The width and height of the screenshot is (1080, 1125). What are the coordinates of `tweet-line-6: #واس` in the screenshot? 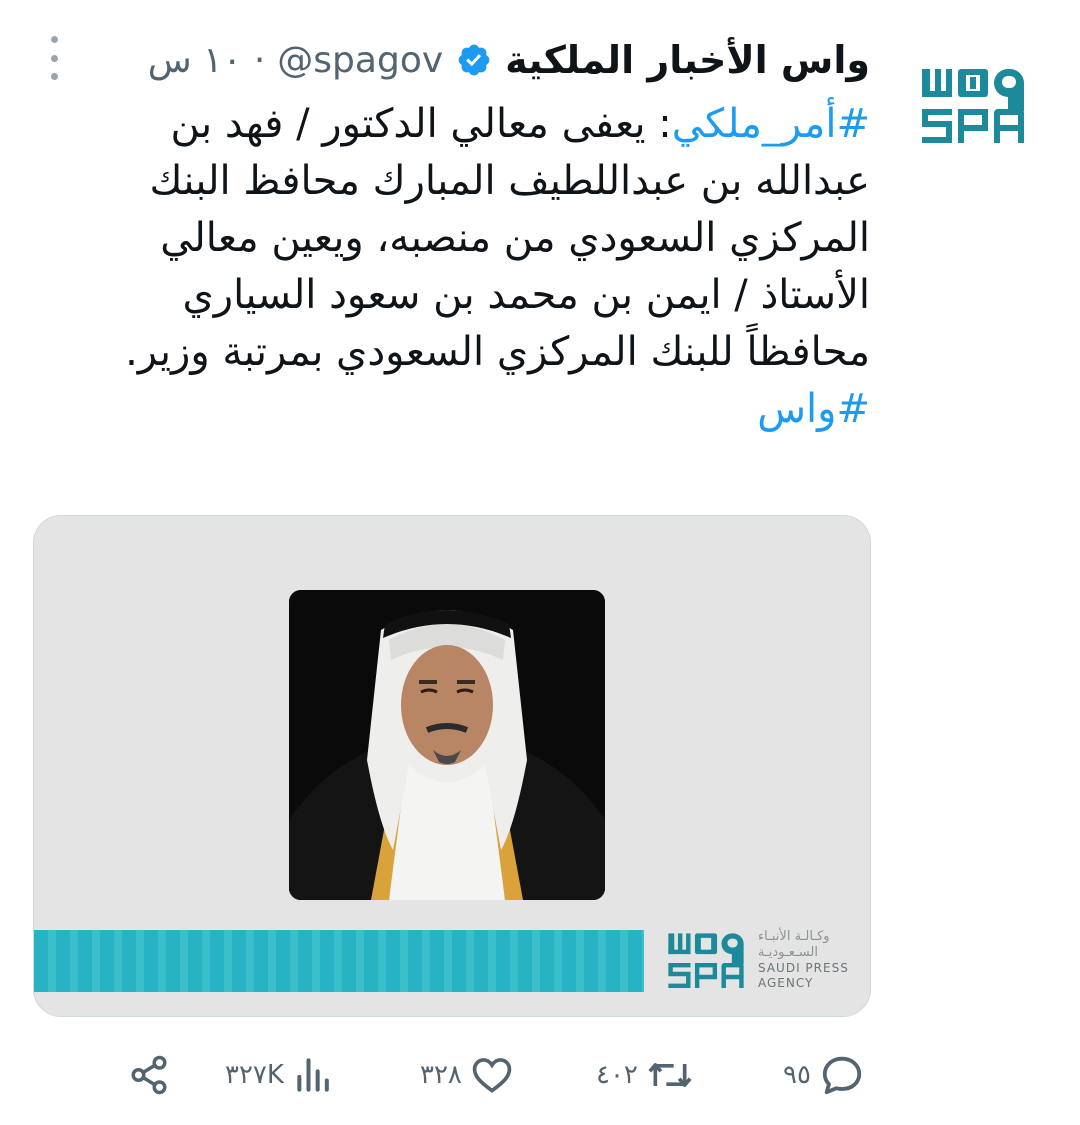 It's located at (470, 409).